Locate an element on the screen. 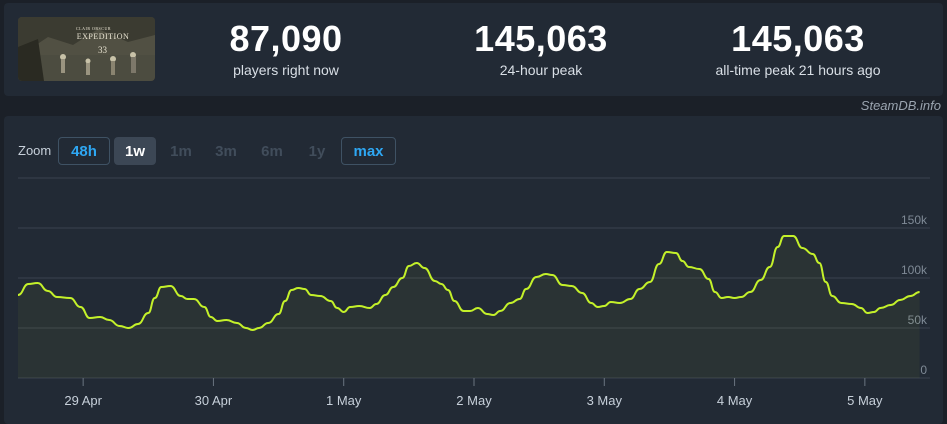 Image resolution: width=947 pixels, height=424 pixels. x-tick-label: 29 Apr is located at coordinates (83, 400).